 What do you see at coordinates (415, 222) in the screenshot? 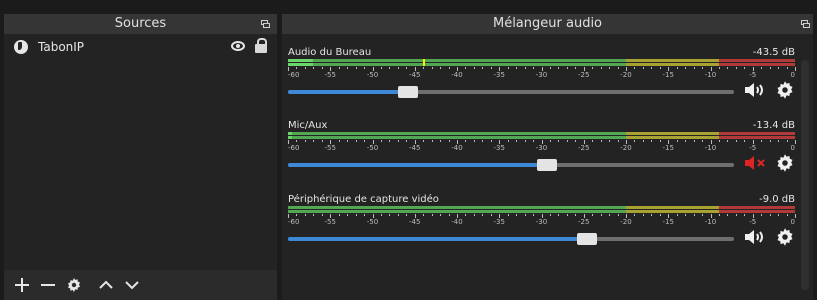
I see `scale-label: -45` at bounding box center [415, 222].